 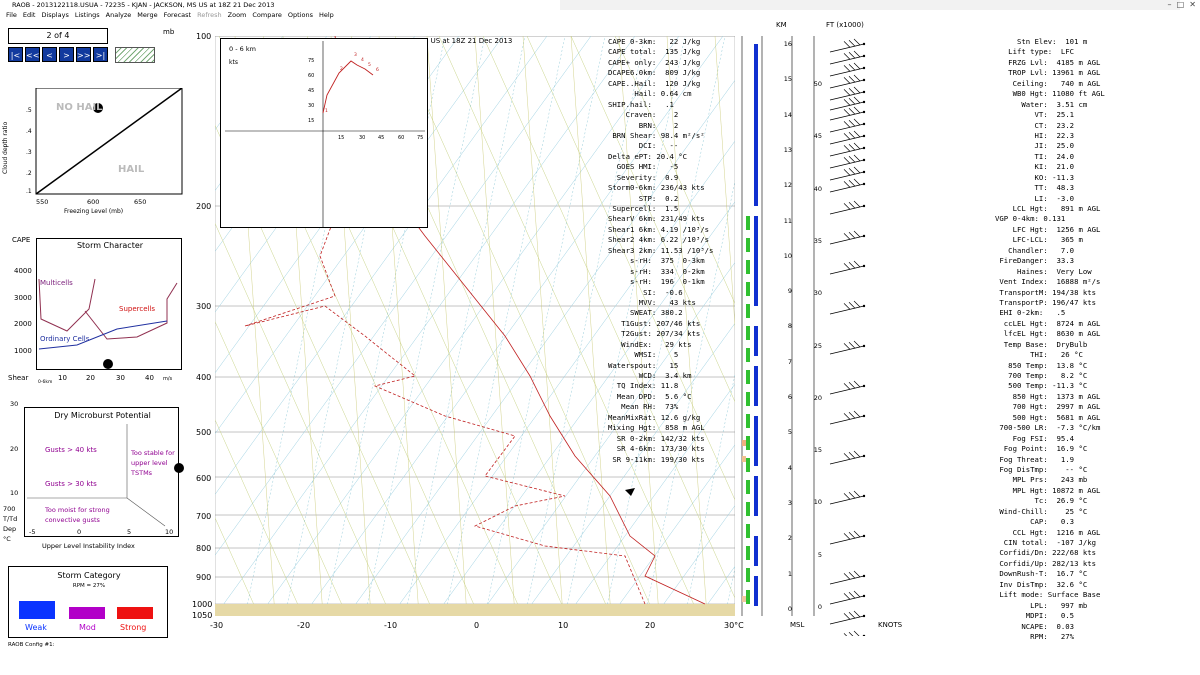 What do you see at coordinates (71, 484) in the screenshot?
I see `gusts-30-label: Gusts > 30 kts` at bounding box center [71, 484].